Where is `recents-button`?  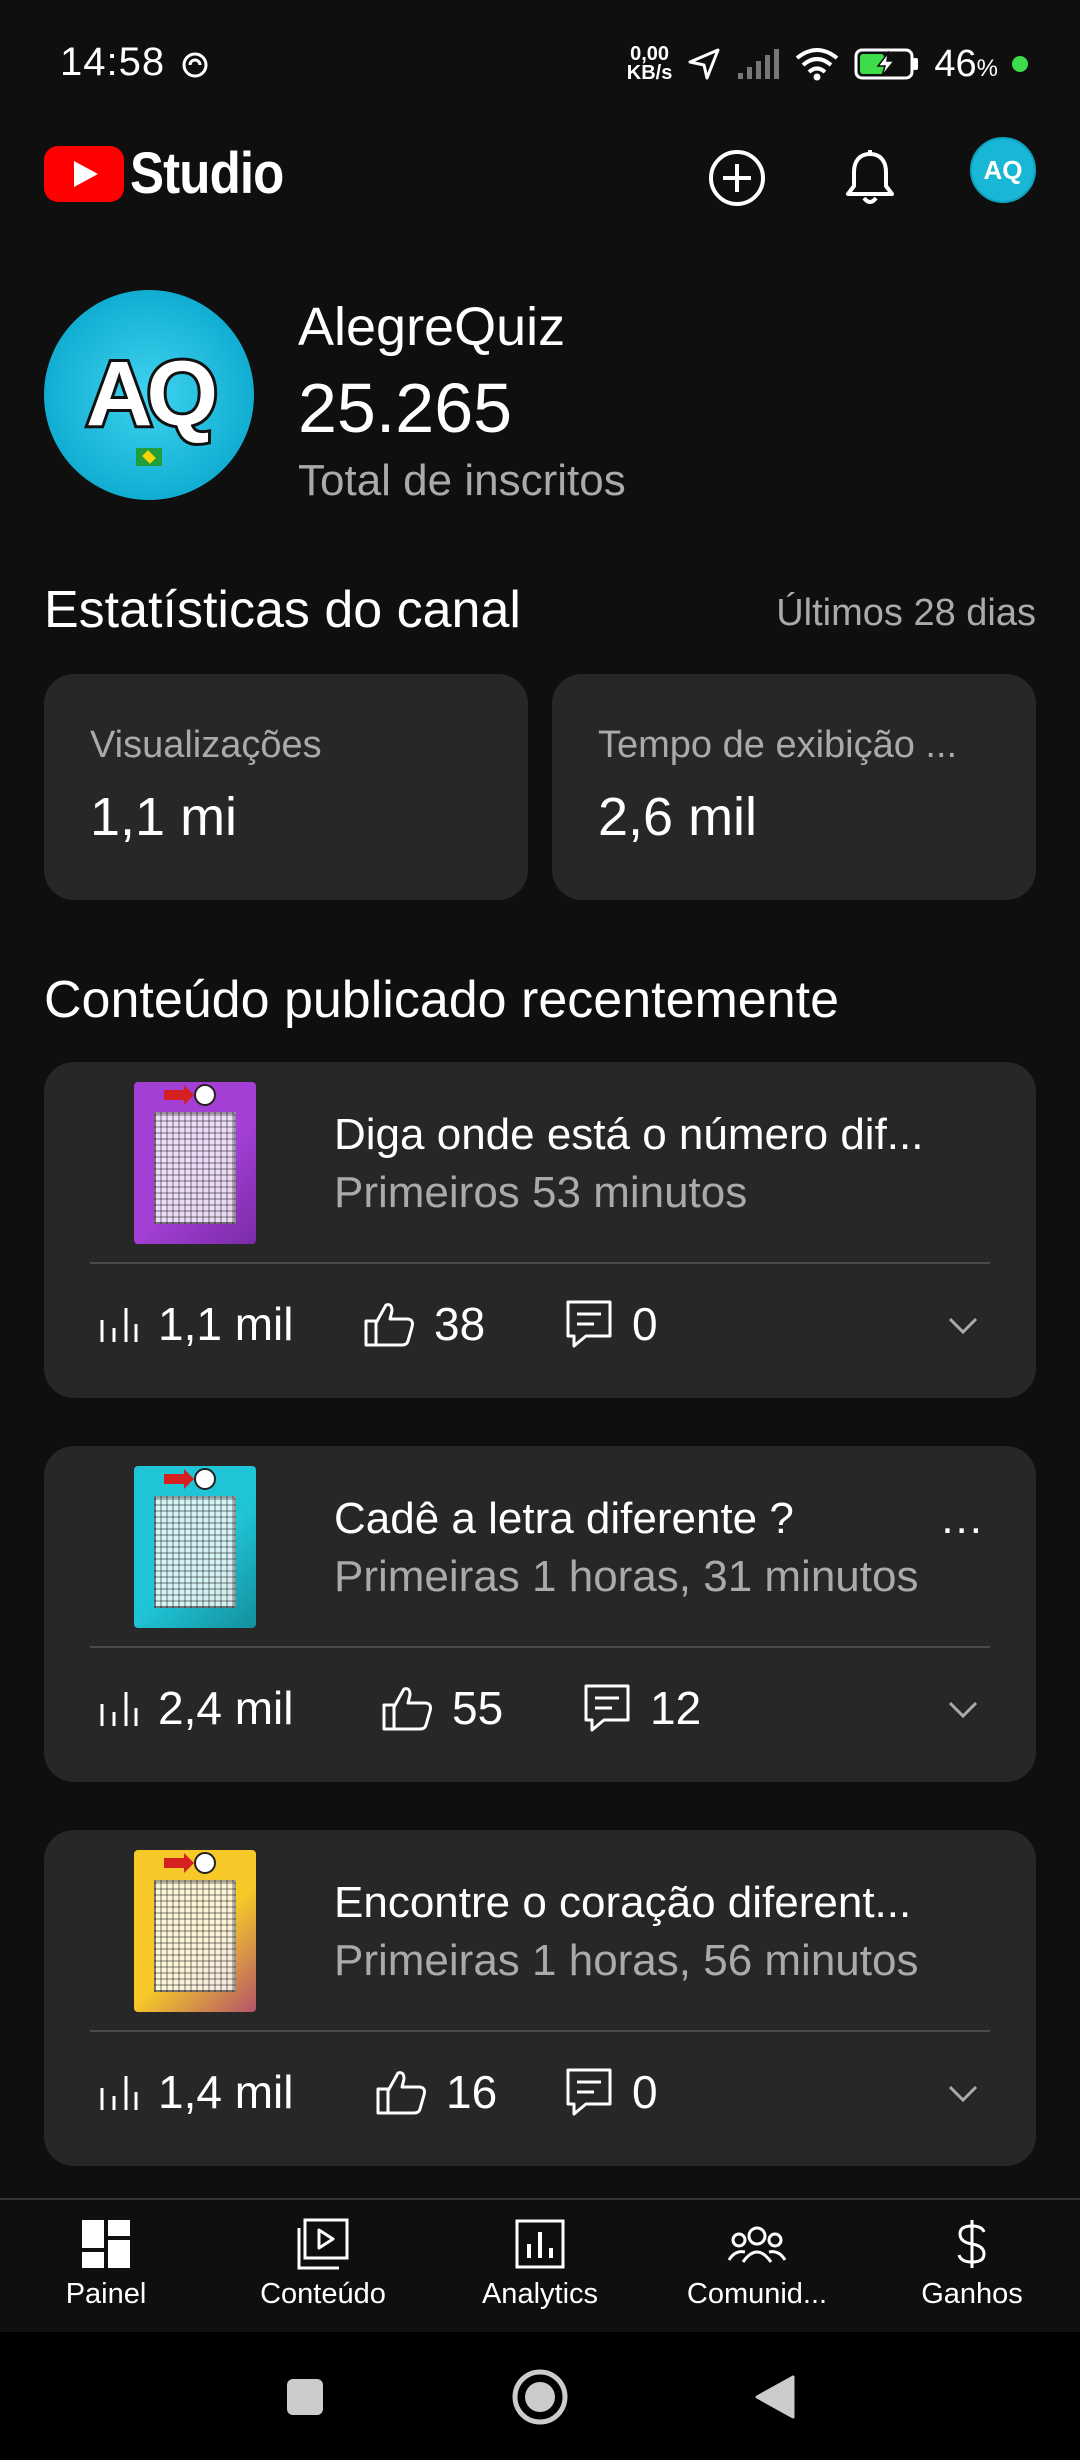 recents-button is located at coordinates (305, 2397).